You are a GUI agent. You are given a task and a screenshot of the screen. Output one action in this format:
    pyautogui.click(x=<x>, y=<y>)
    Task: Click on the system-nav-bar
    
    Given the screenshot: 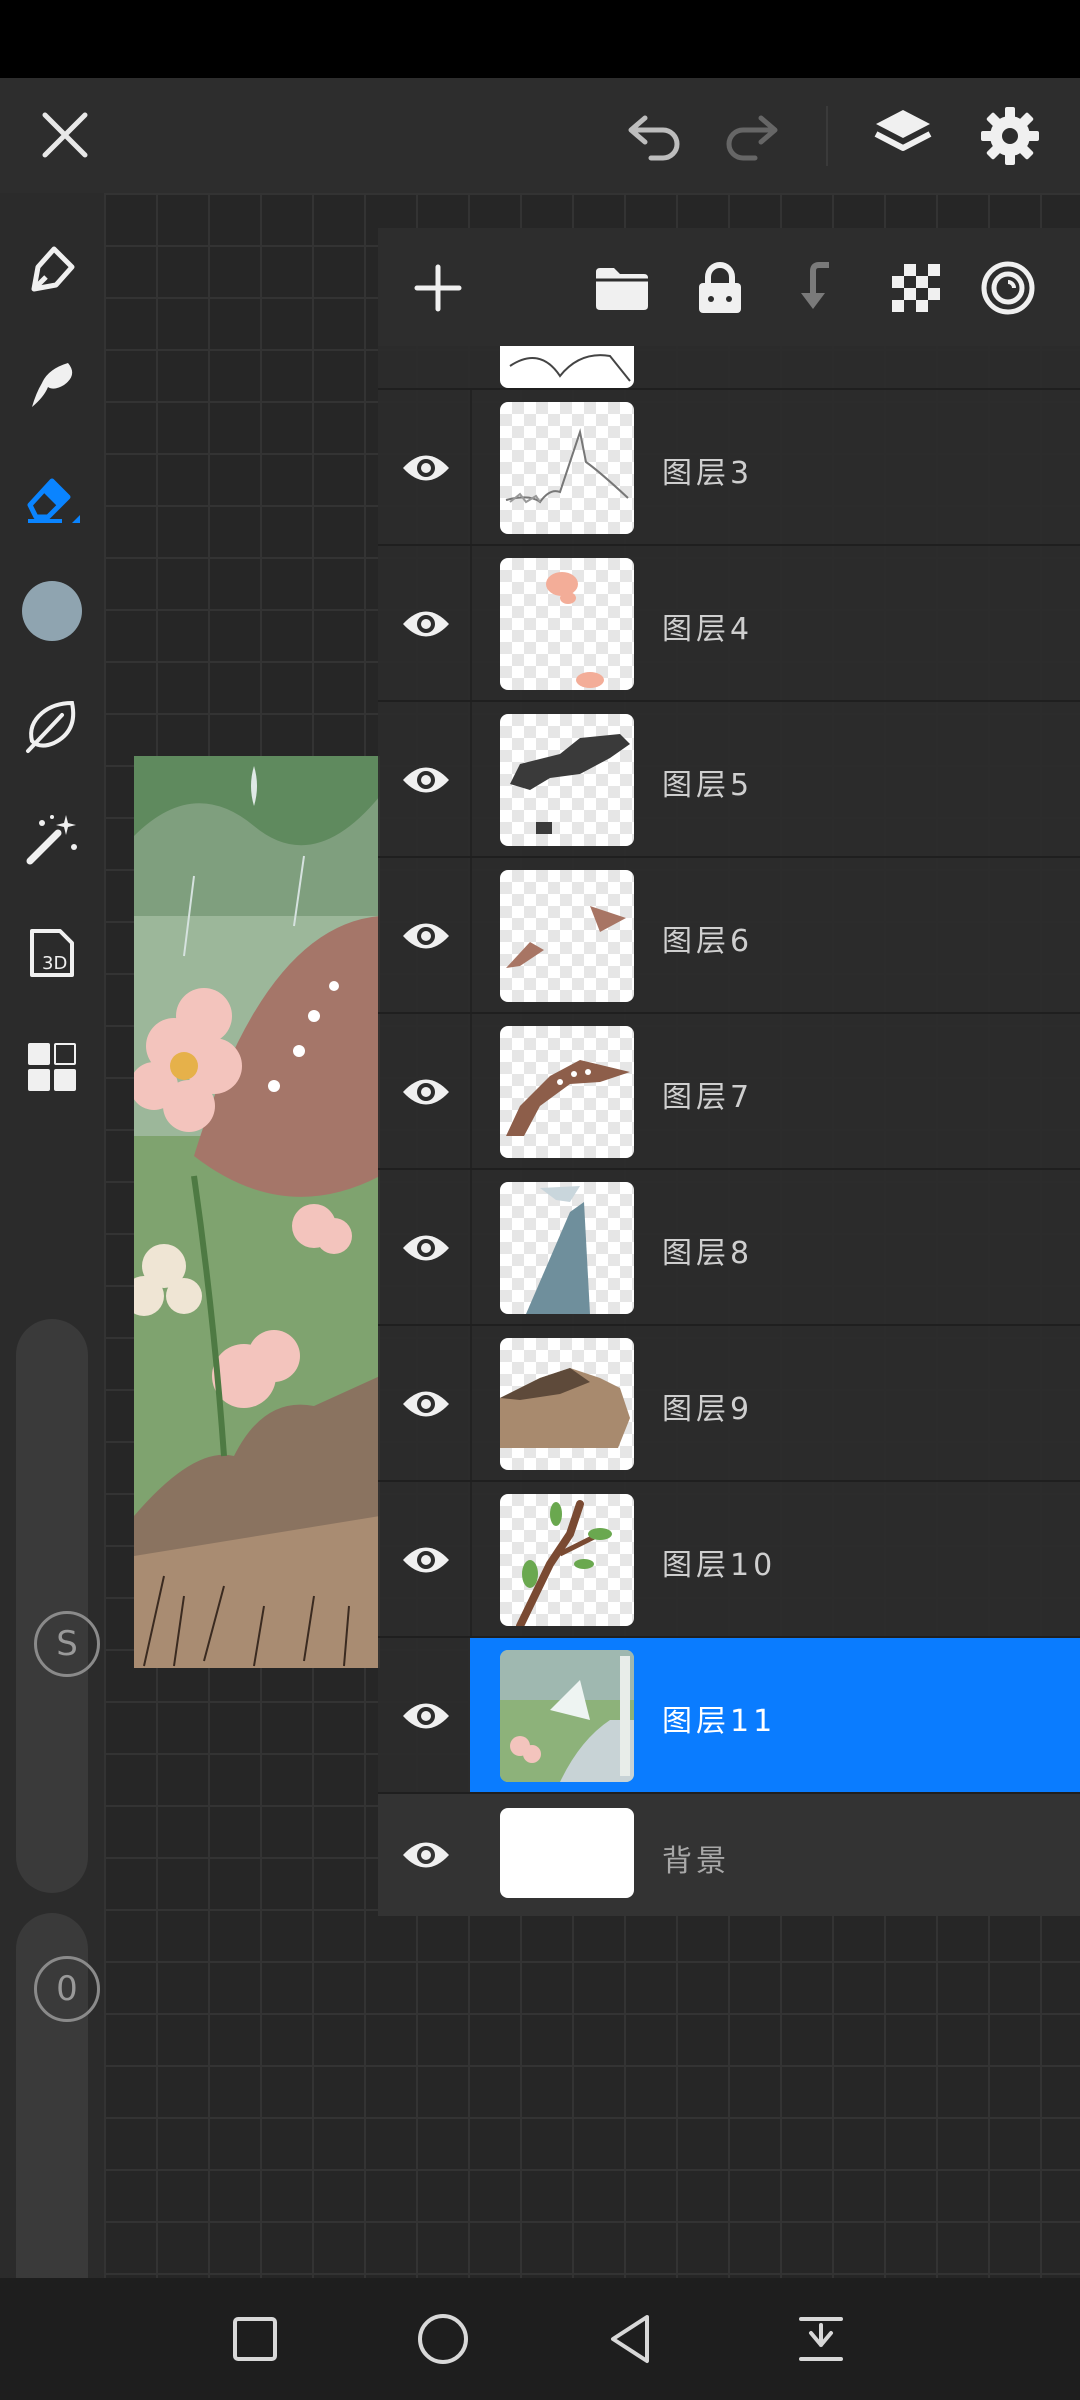 What is the action you would take?
    pyautogui.click(x=540, y=2339)
    